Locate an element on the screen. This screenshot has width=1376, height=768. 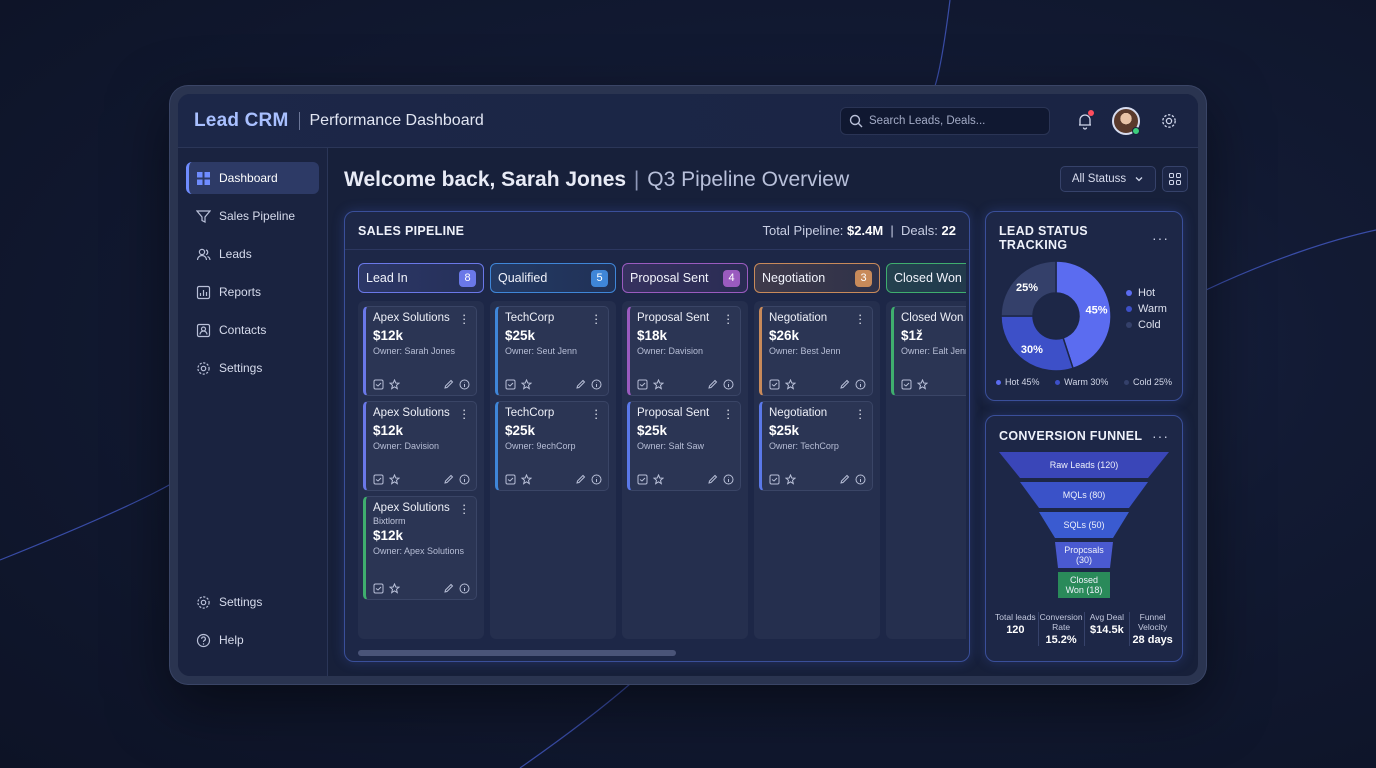
sidebar-item-contacts: Contacts is located at coordinates (252, 330).